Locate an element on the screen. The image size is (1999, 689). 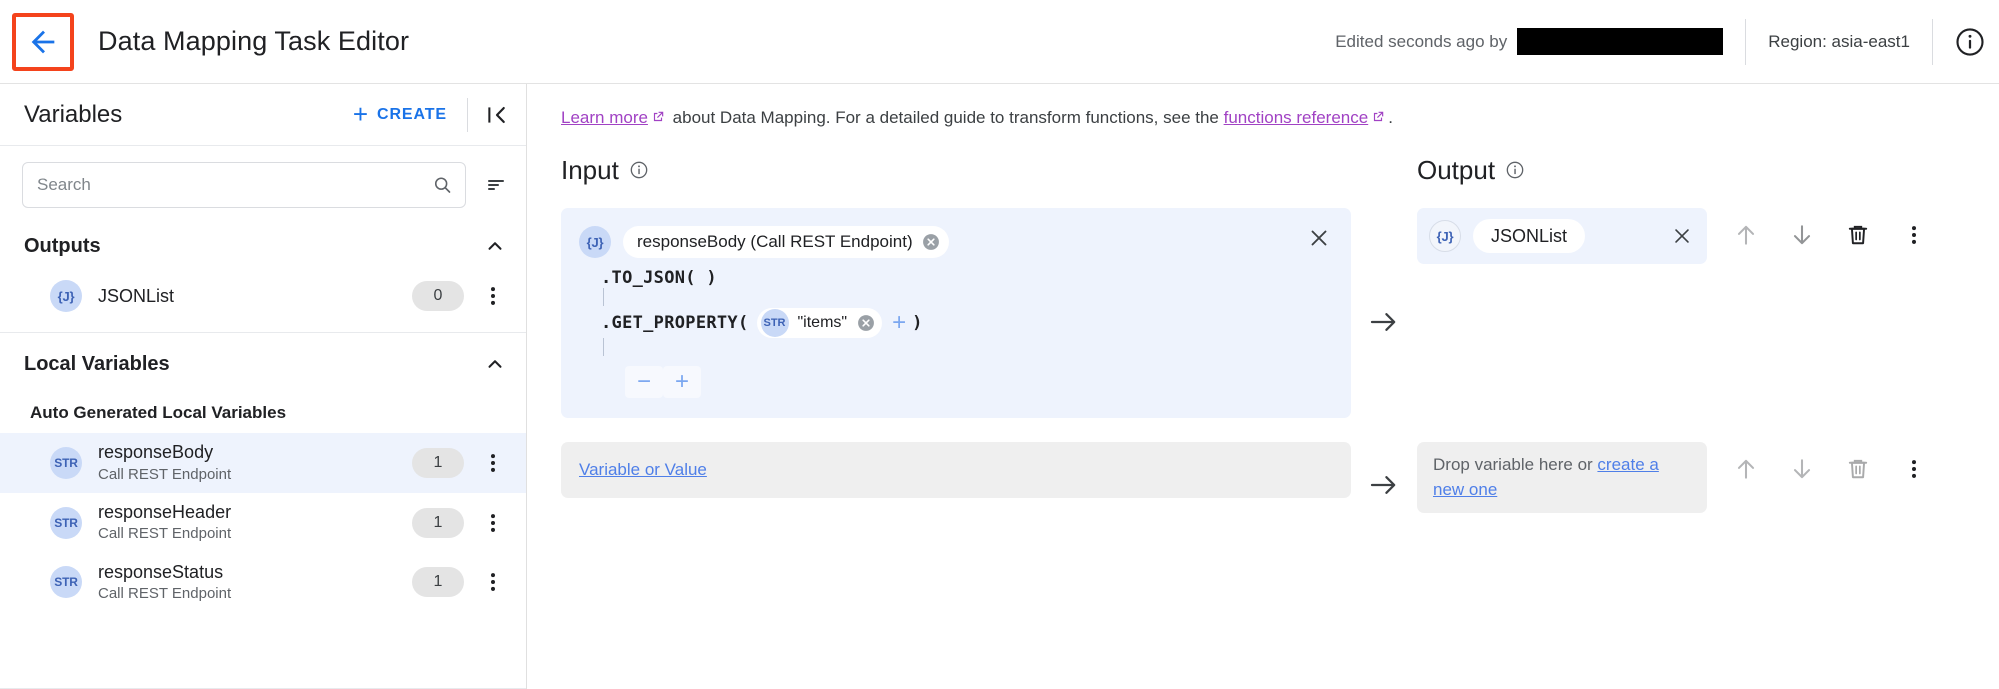
drop-hint-text: Drop variable here or is located at coordinates (1515, 464).